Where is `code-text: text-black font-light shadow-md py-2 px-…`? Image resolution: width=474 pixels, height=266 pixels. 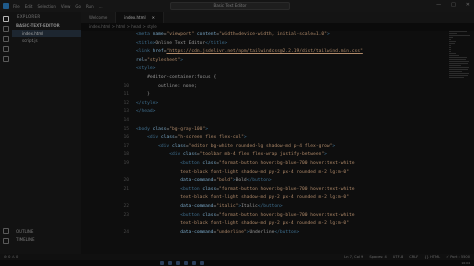 code-text: text-black font-light shadow-md py-2 px-… is located at coordinates (242, 198).